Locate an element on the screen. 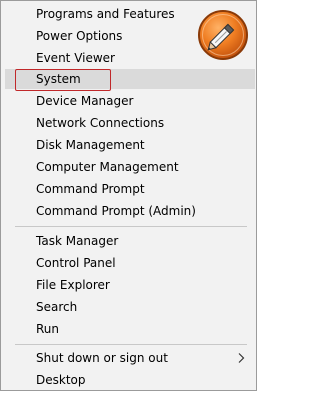  menu-item-shut-down-or-sign-out: Shut down or sign out is located at coordinates (130, 358).